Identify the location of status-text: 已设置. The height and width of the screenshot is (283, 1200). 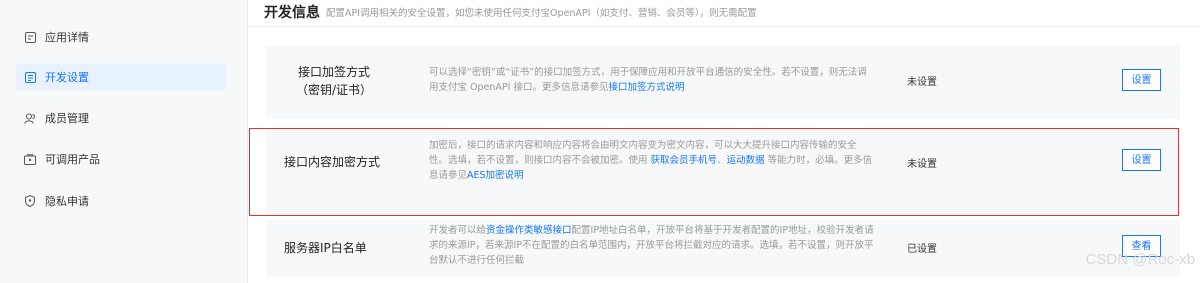
(922, 249).